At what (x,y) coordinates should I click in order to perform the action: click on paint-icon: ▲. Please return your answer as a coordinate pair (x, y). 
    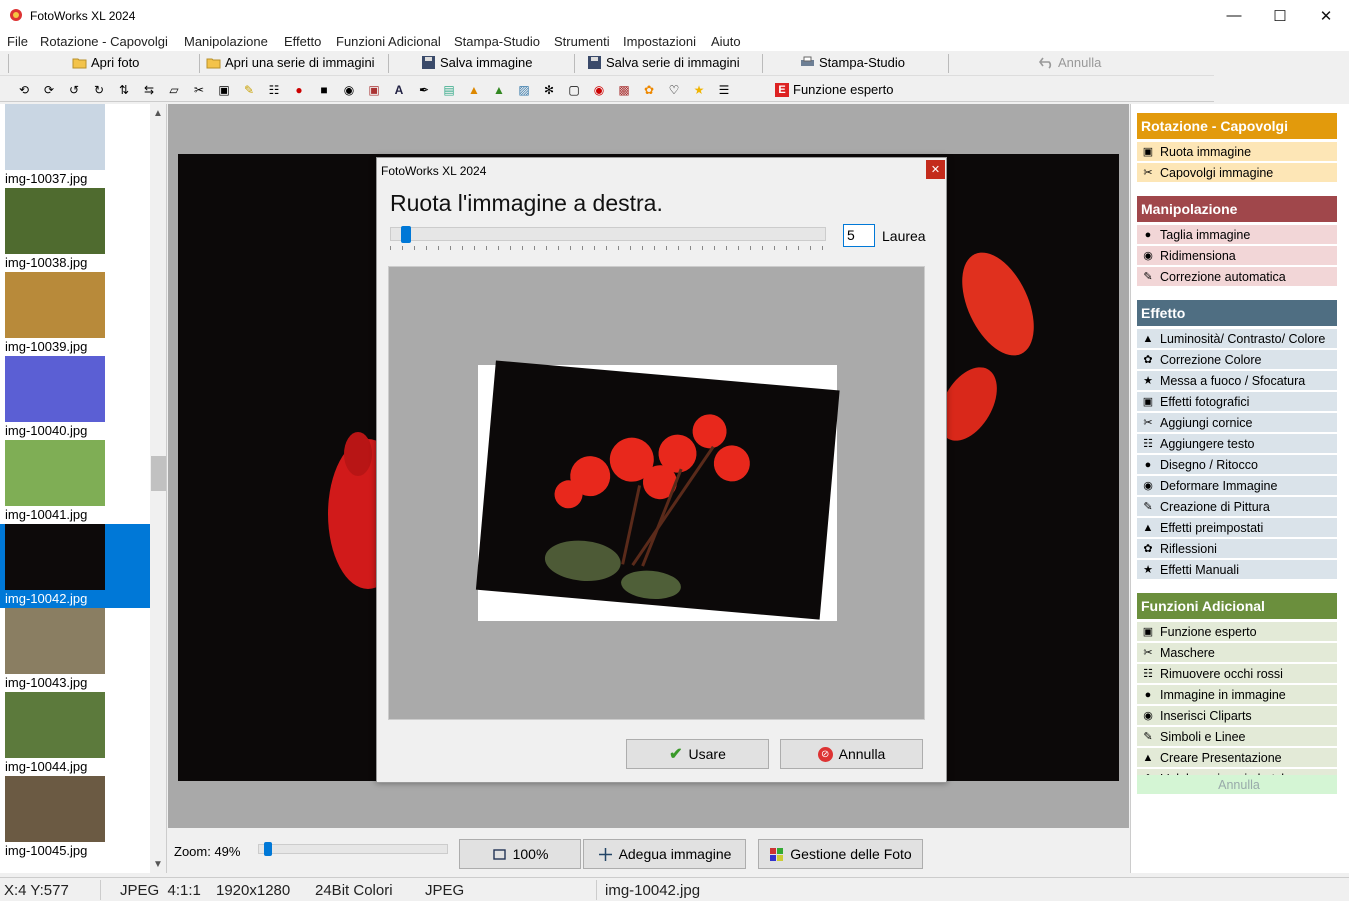
    Looking at the image, I should click on (474, 90).